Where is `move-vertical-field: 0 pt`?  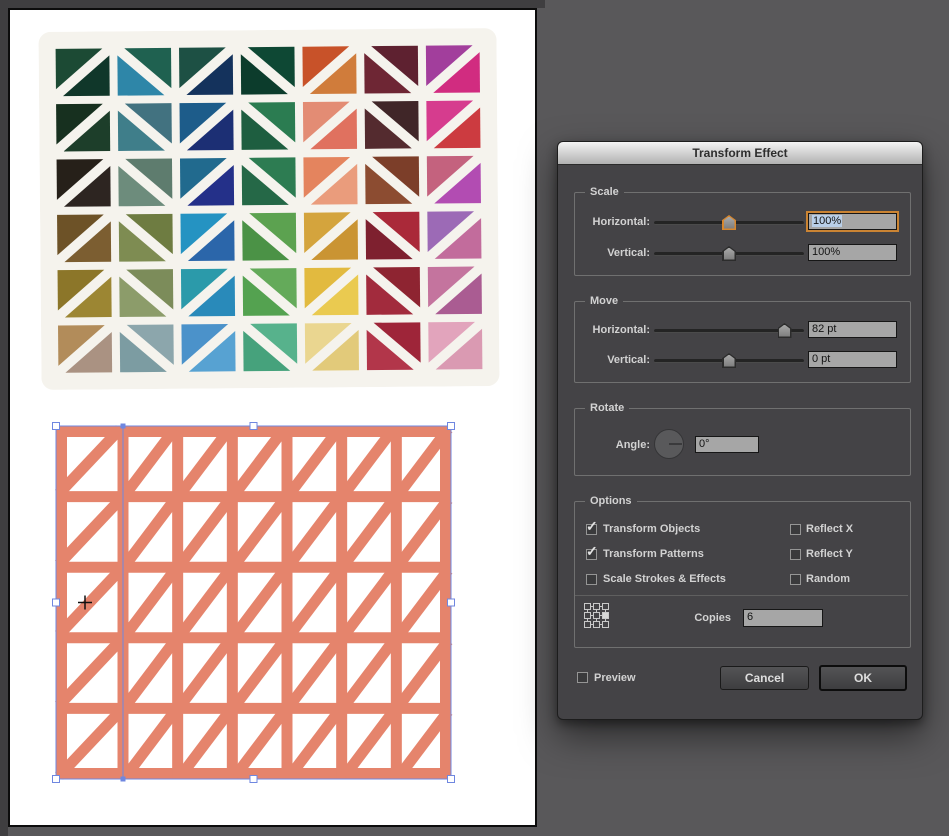
move-vertical-field: 0 pt is located at coordinates (852, 359).